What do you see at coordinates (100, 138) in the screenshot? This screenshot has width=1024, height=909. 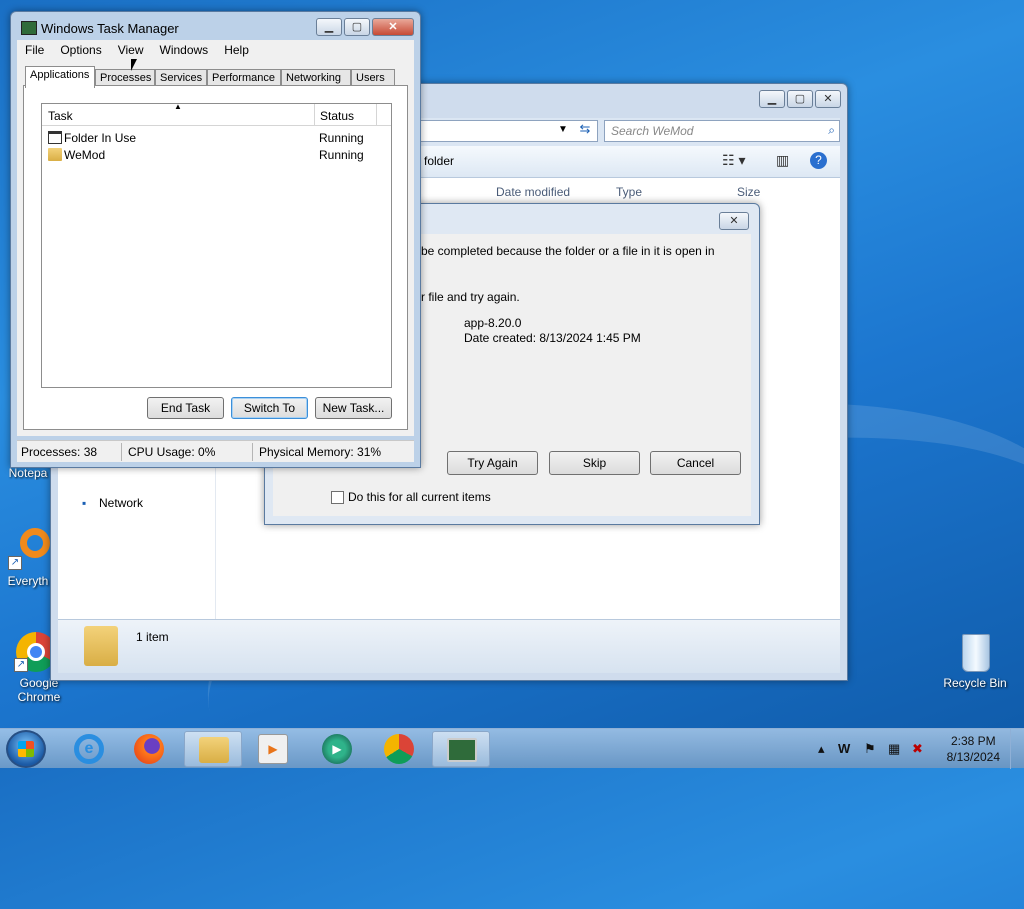 I see `task-name: Folder In Use` at bounding box center [100, 138].